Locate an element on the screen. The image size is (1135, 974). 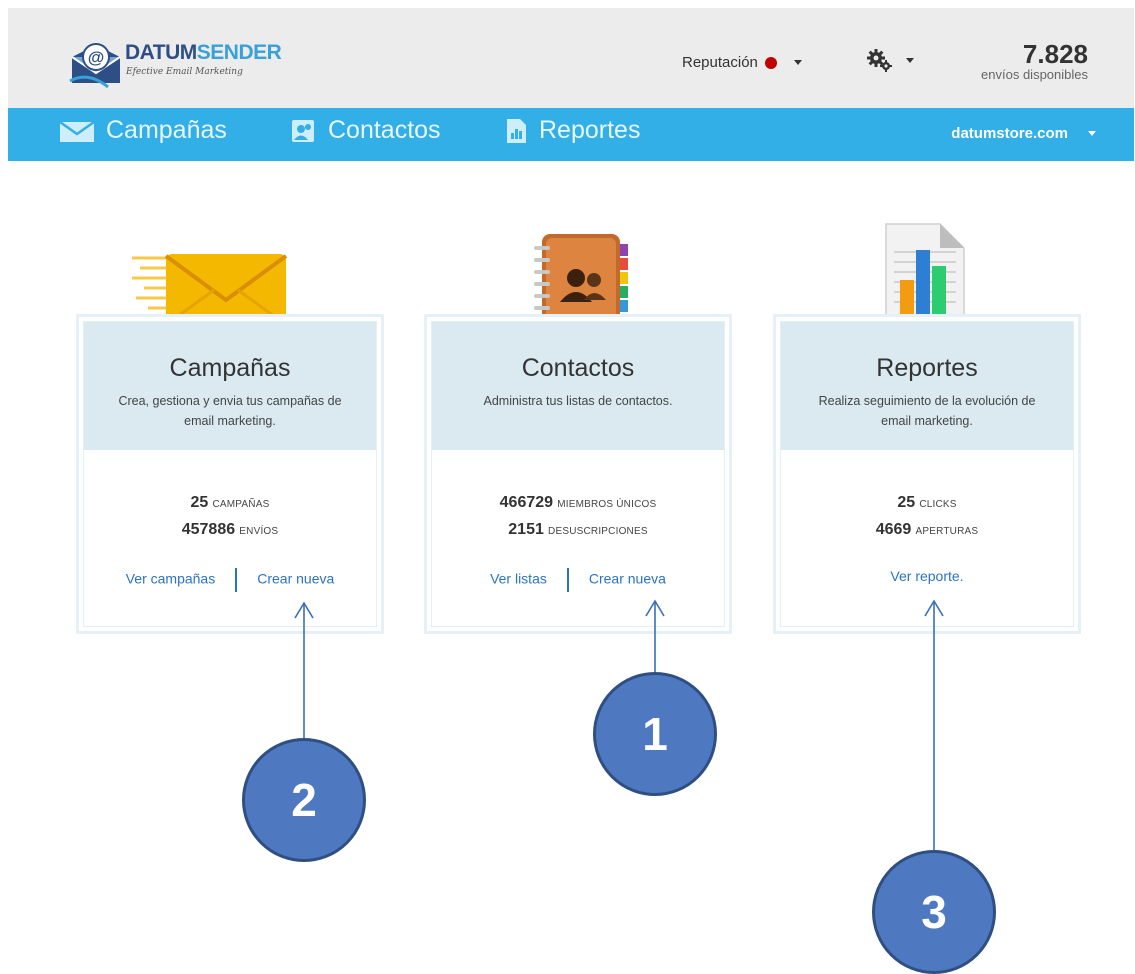
callout-1: 1 is located at coordinates (655, 734).